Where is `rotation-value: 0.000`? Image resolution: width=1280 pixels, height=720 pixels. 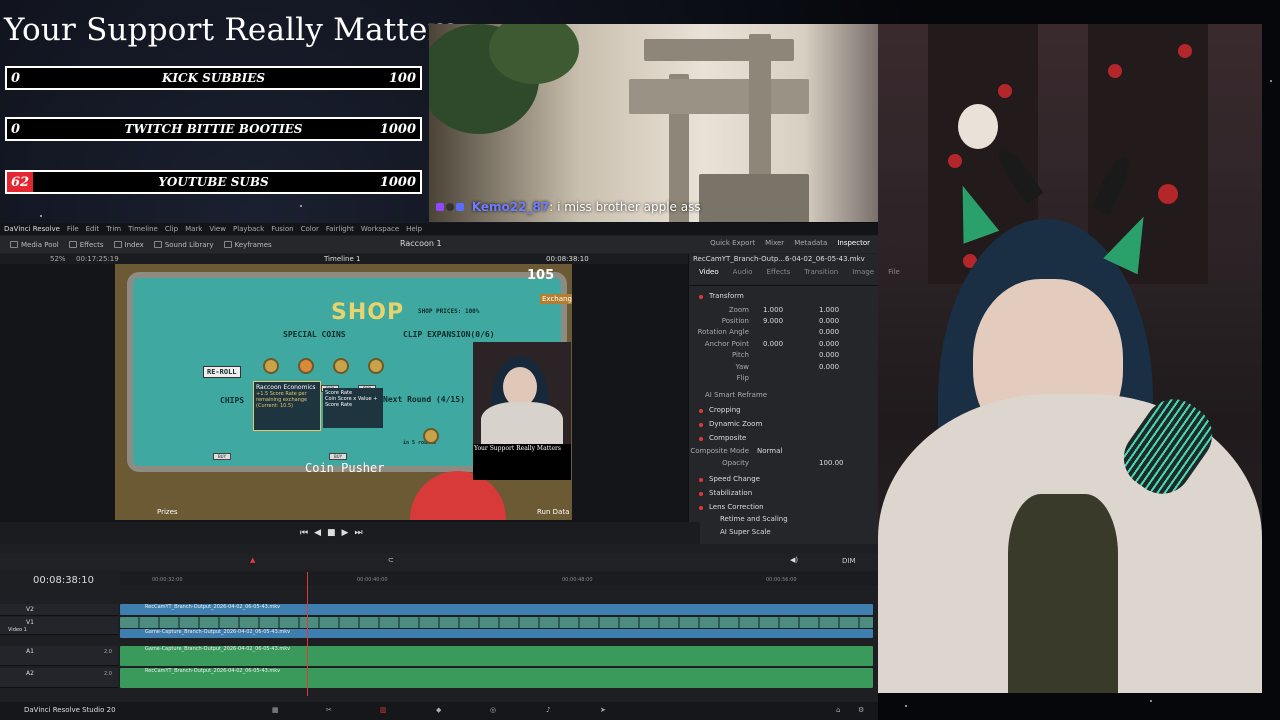 rotation-value: 0.000 is located at coordinates (829, 332).